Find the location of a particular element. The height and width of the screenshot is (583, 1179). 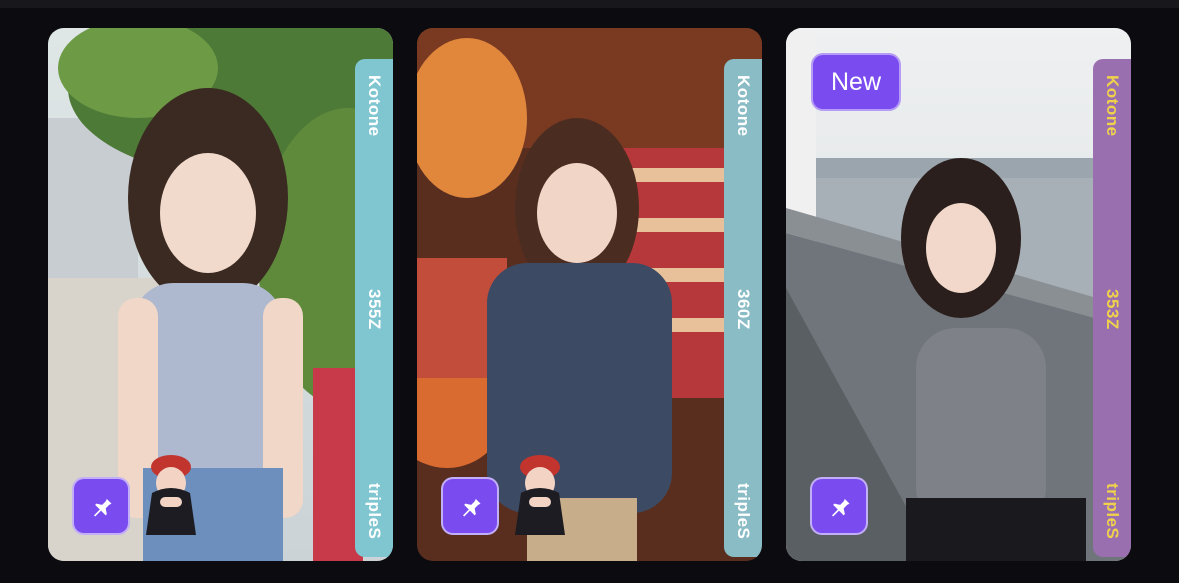

info-band: Kotone 353Z tripleS is located at coordinates (1112, 308).